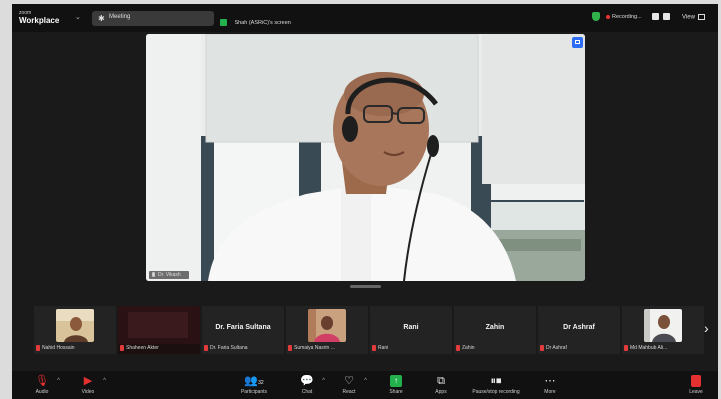 The width and height of the screenshot is (721, 399). I want to click on audio-button: 🎙 Audio ^, so click(42, 385).